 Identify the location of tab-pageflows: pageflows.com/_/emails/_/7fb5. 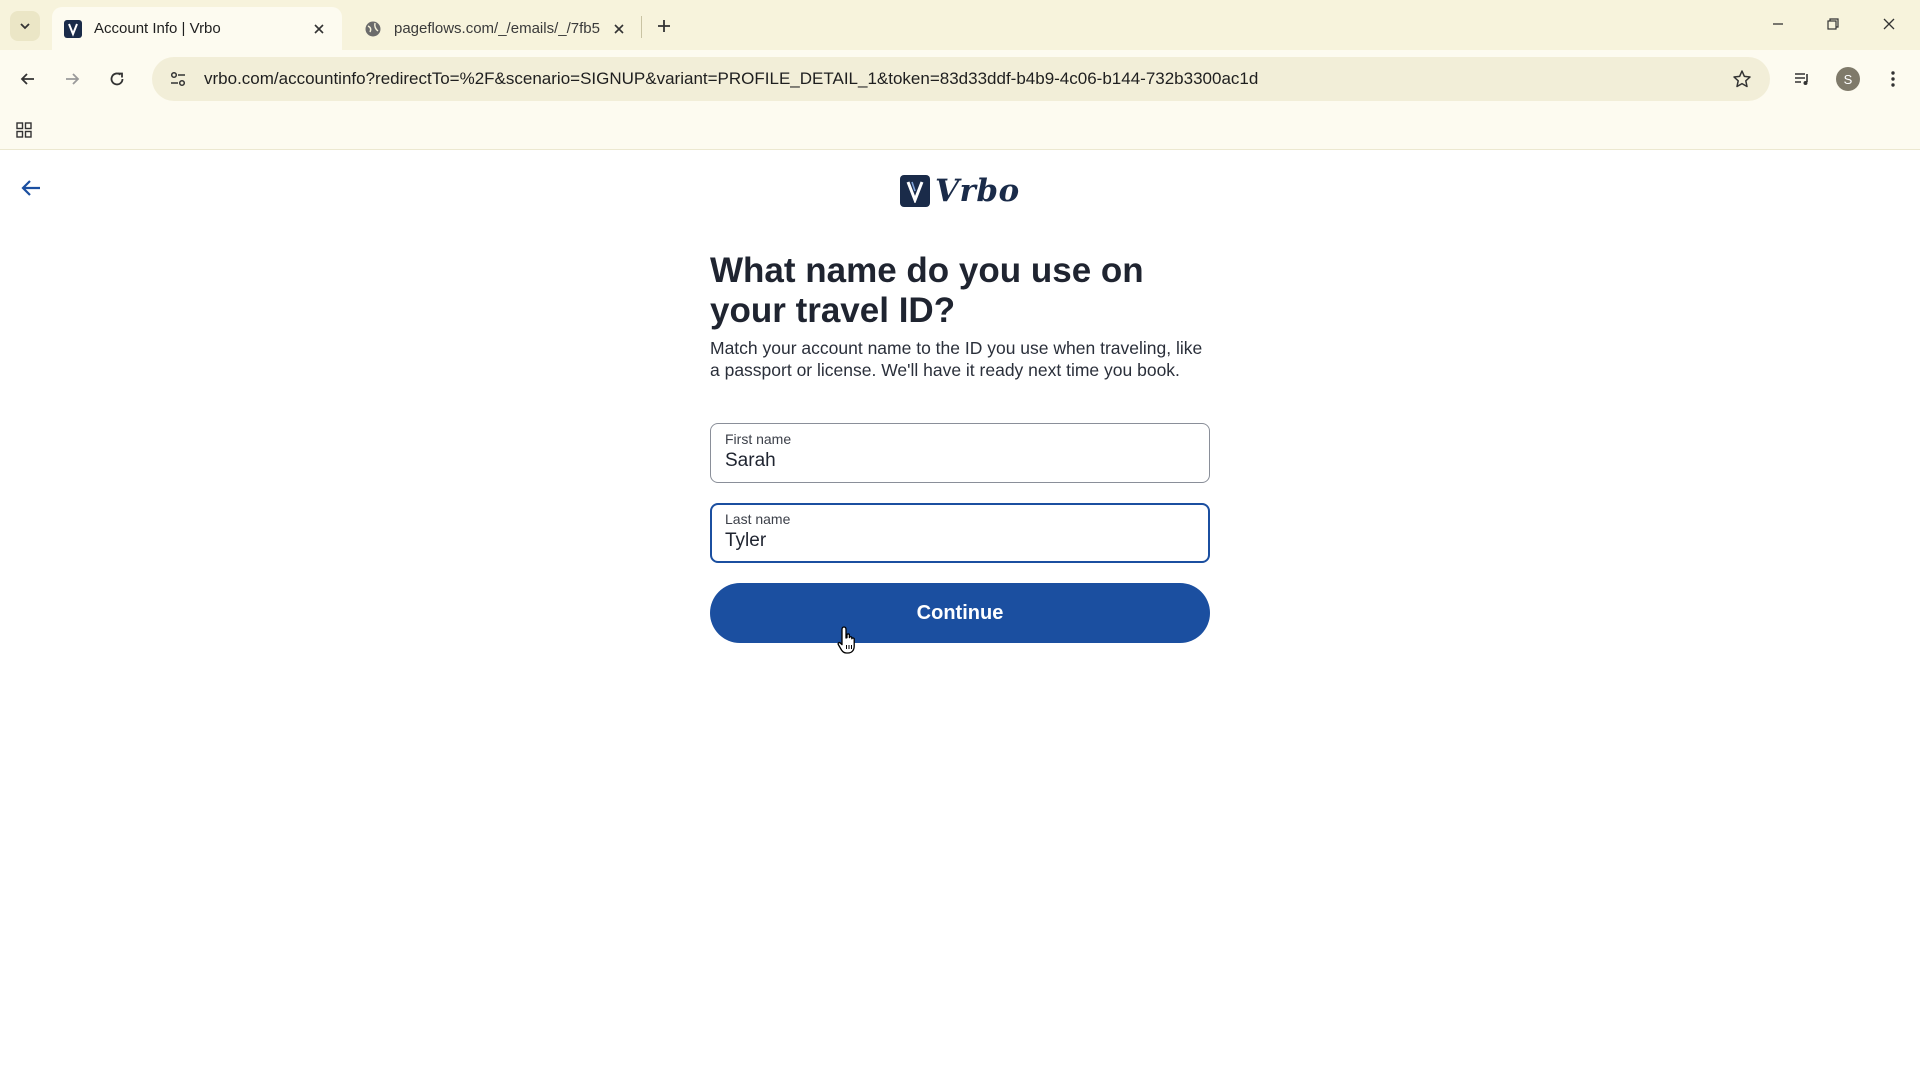
(497, 28).